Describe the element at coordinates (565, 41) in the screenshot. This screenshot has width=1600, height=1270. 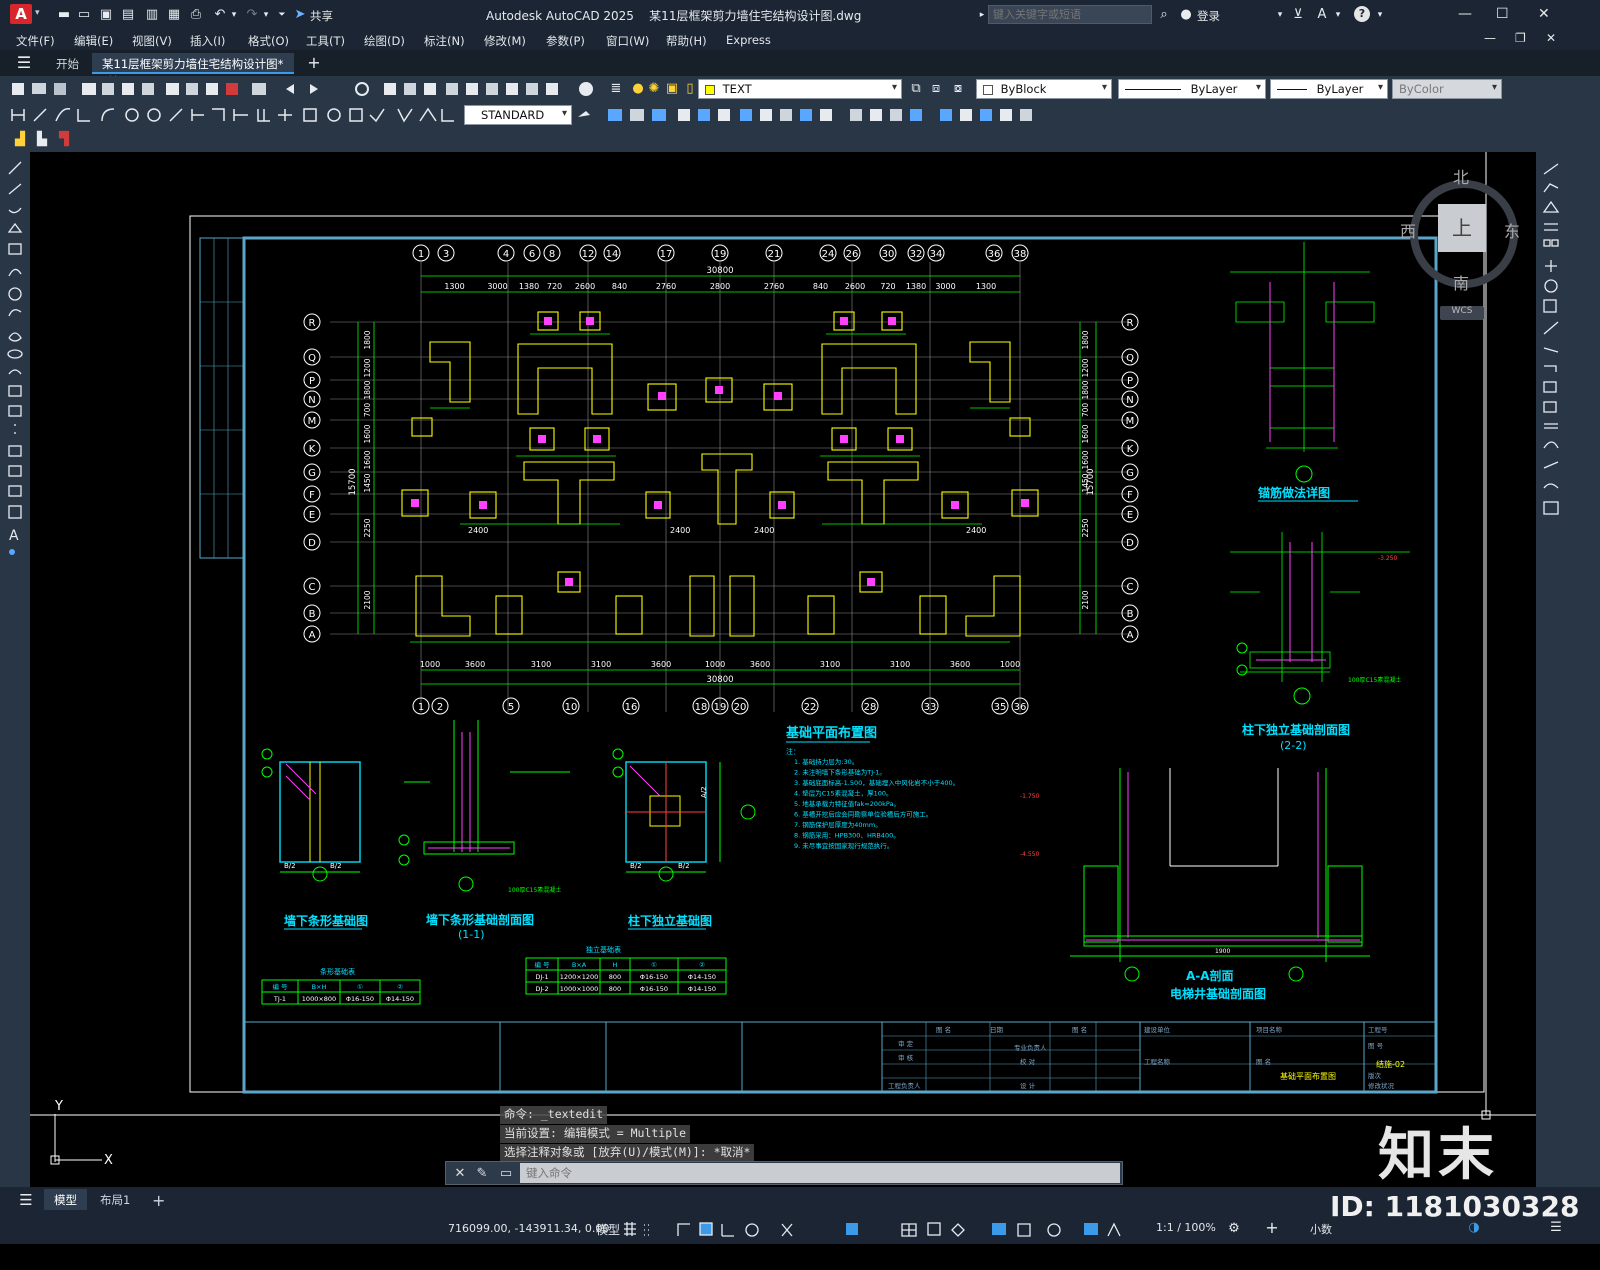
I see `menu-parametric: 参数(P)` at that location.